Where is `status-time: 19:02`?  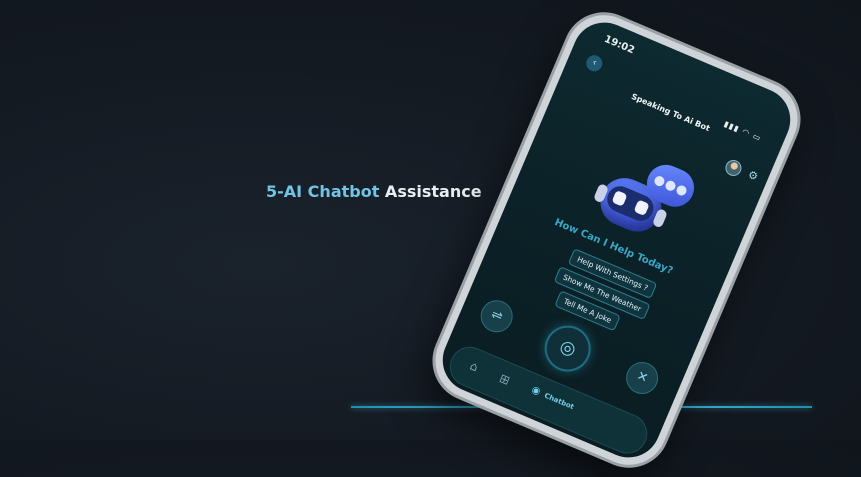
status-time: 19:02 is located at coordinates (619, 45).